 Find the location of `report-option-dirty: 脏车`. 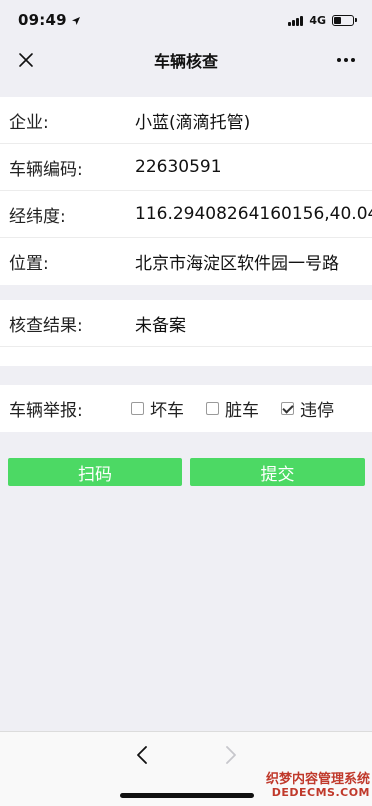

report-option-dirty: 脏车 is located at coordinates (232, 408).